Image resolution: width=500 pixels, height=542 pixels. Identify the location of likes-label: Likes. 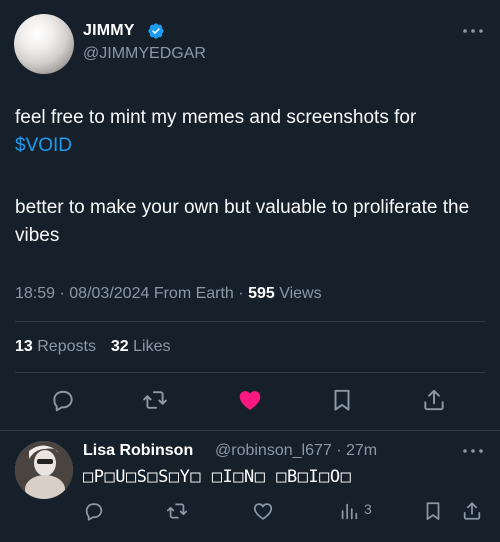
(152, 346).